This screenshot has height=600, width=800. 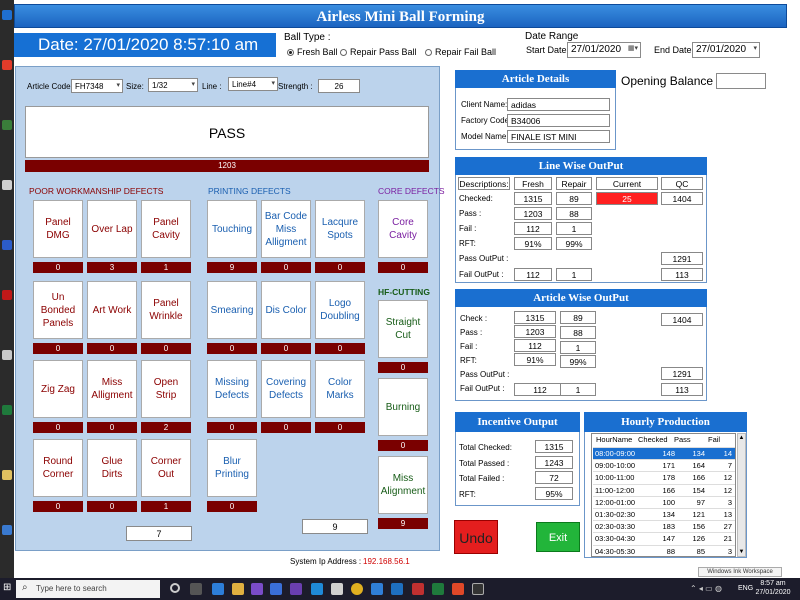 What do you see at coordinates (773, 592) in the screenshot?
I see `clock-date: 27/01/2020` at bounding box center [773, 592].